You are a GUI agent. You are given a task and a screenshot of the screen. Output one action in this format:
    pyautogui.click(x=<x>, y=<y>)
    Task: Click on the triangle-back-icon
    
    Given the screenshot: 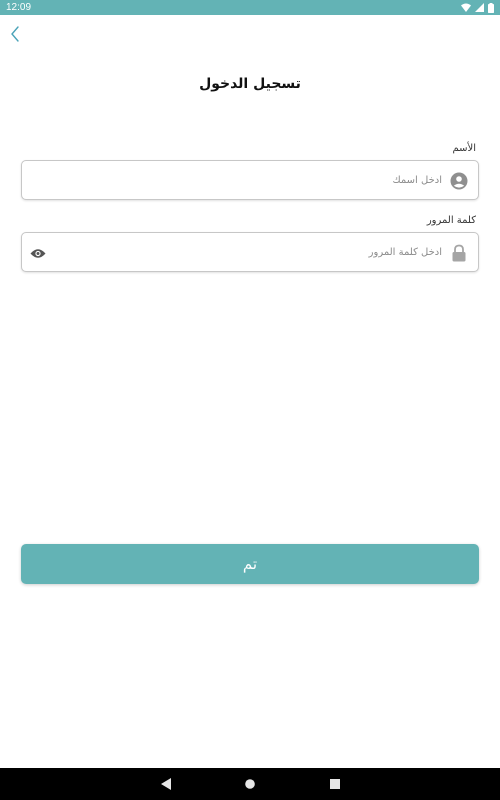 What is the action you would take?
    pyautogui.click(x=166, y=784)
    